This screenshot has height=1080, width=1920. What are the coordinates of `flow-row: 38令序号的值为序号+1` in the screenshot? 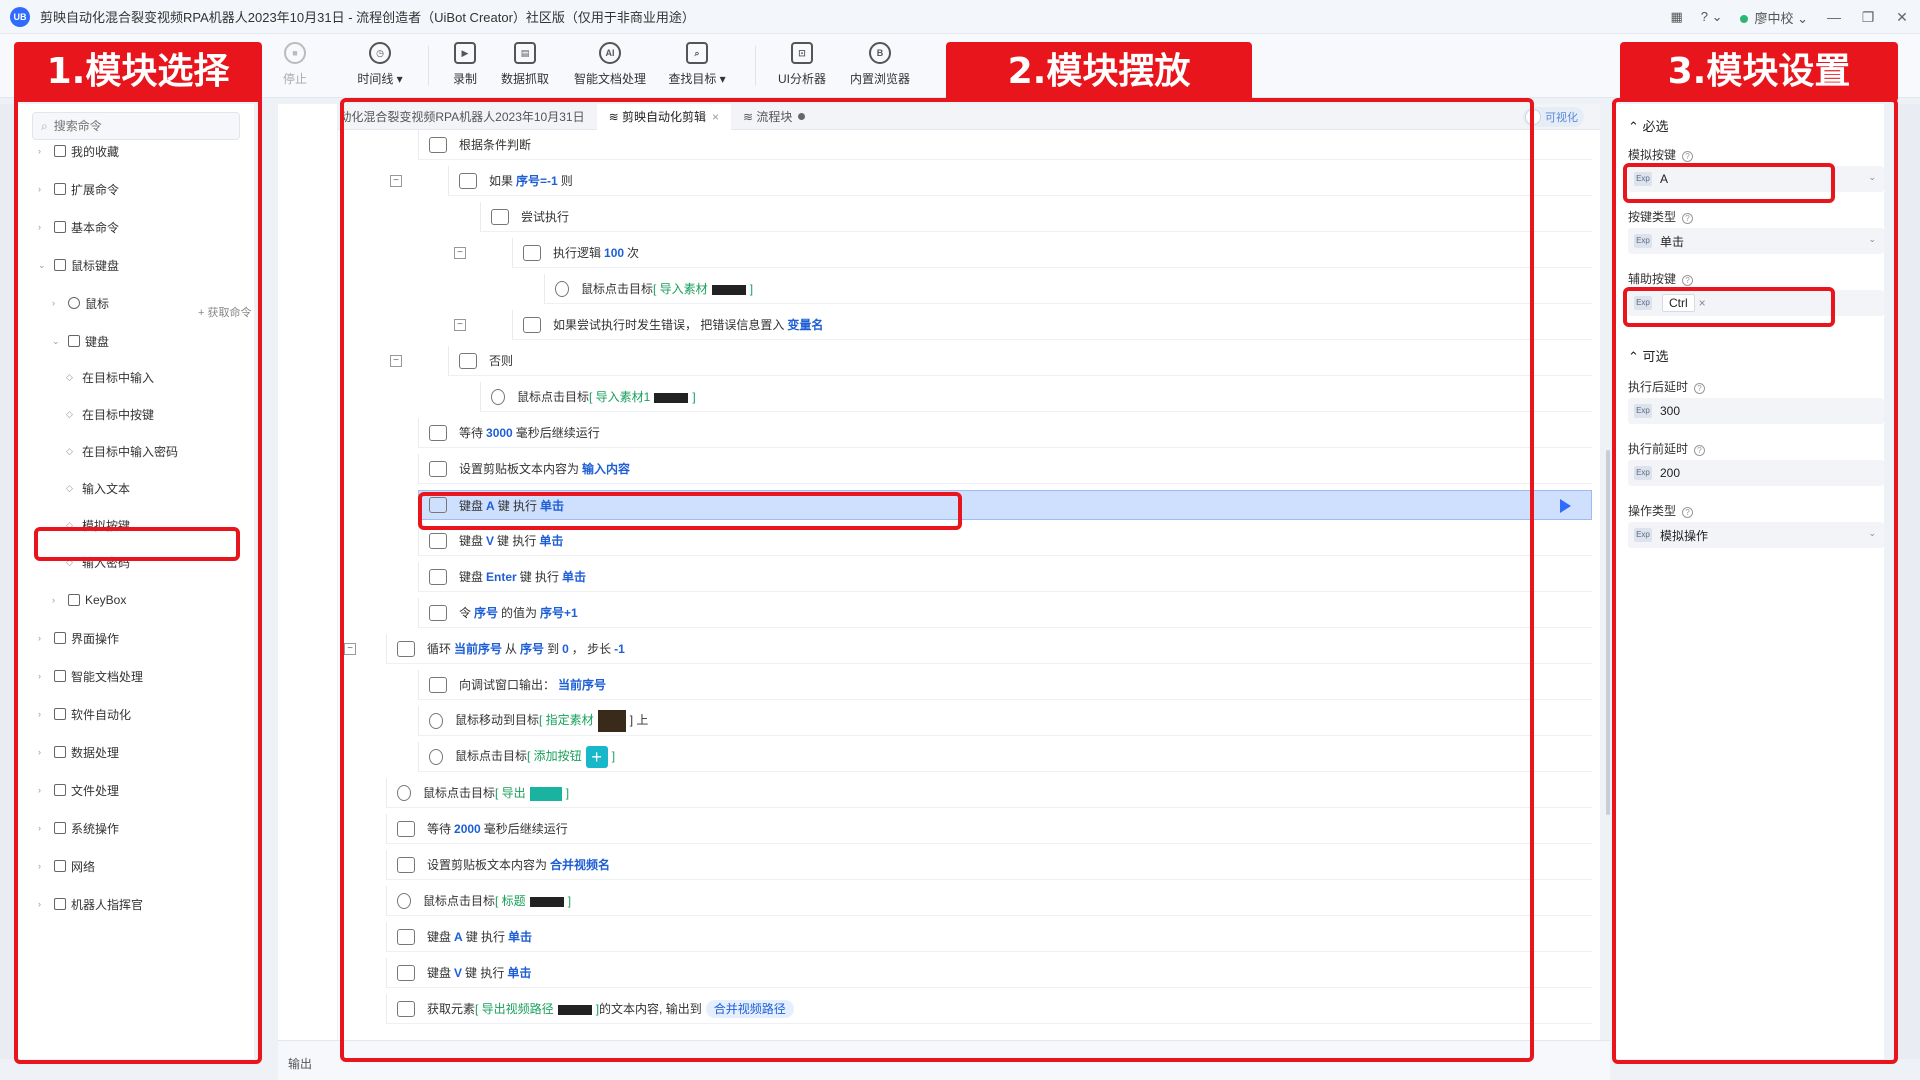 It's located at (969, 613).